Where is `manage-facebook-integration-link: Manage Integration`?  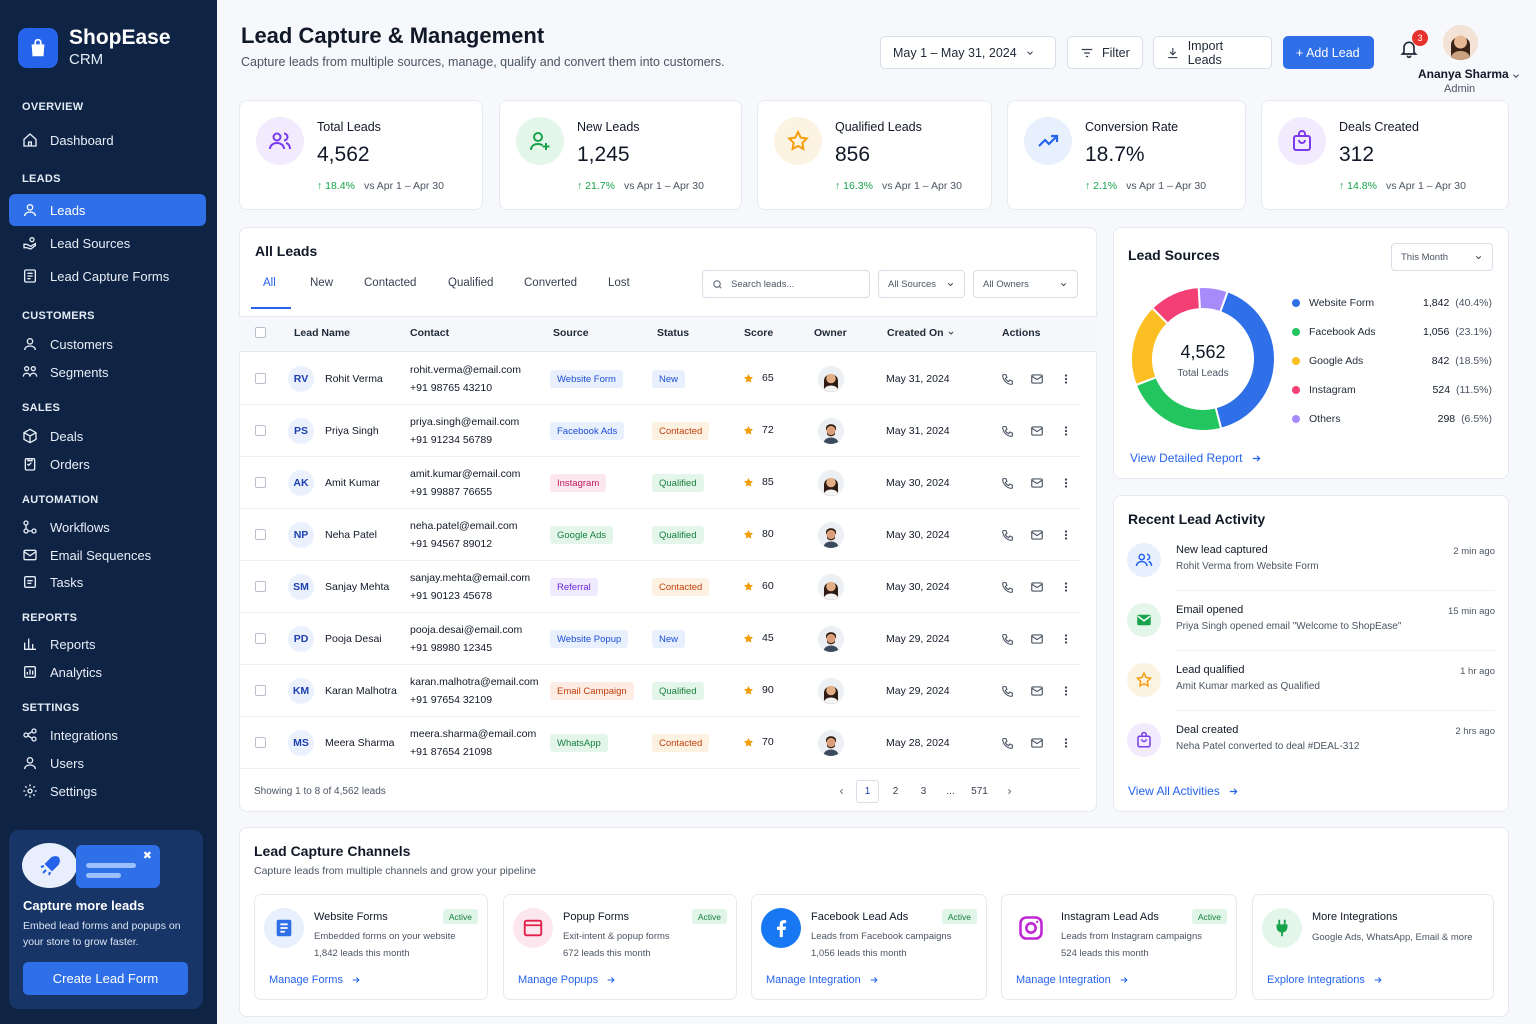 manage-facebook-integration-link: Manage Integration is located at coordinates (822, 980).